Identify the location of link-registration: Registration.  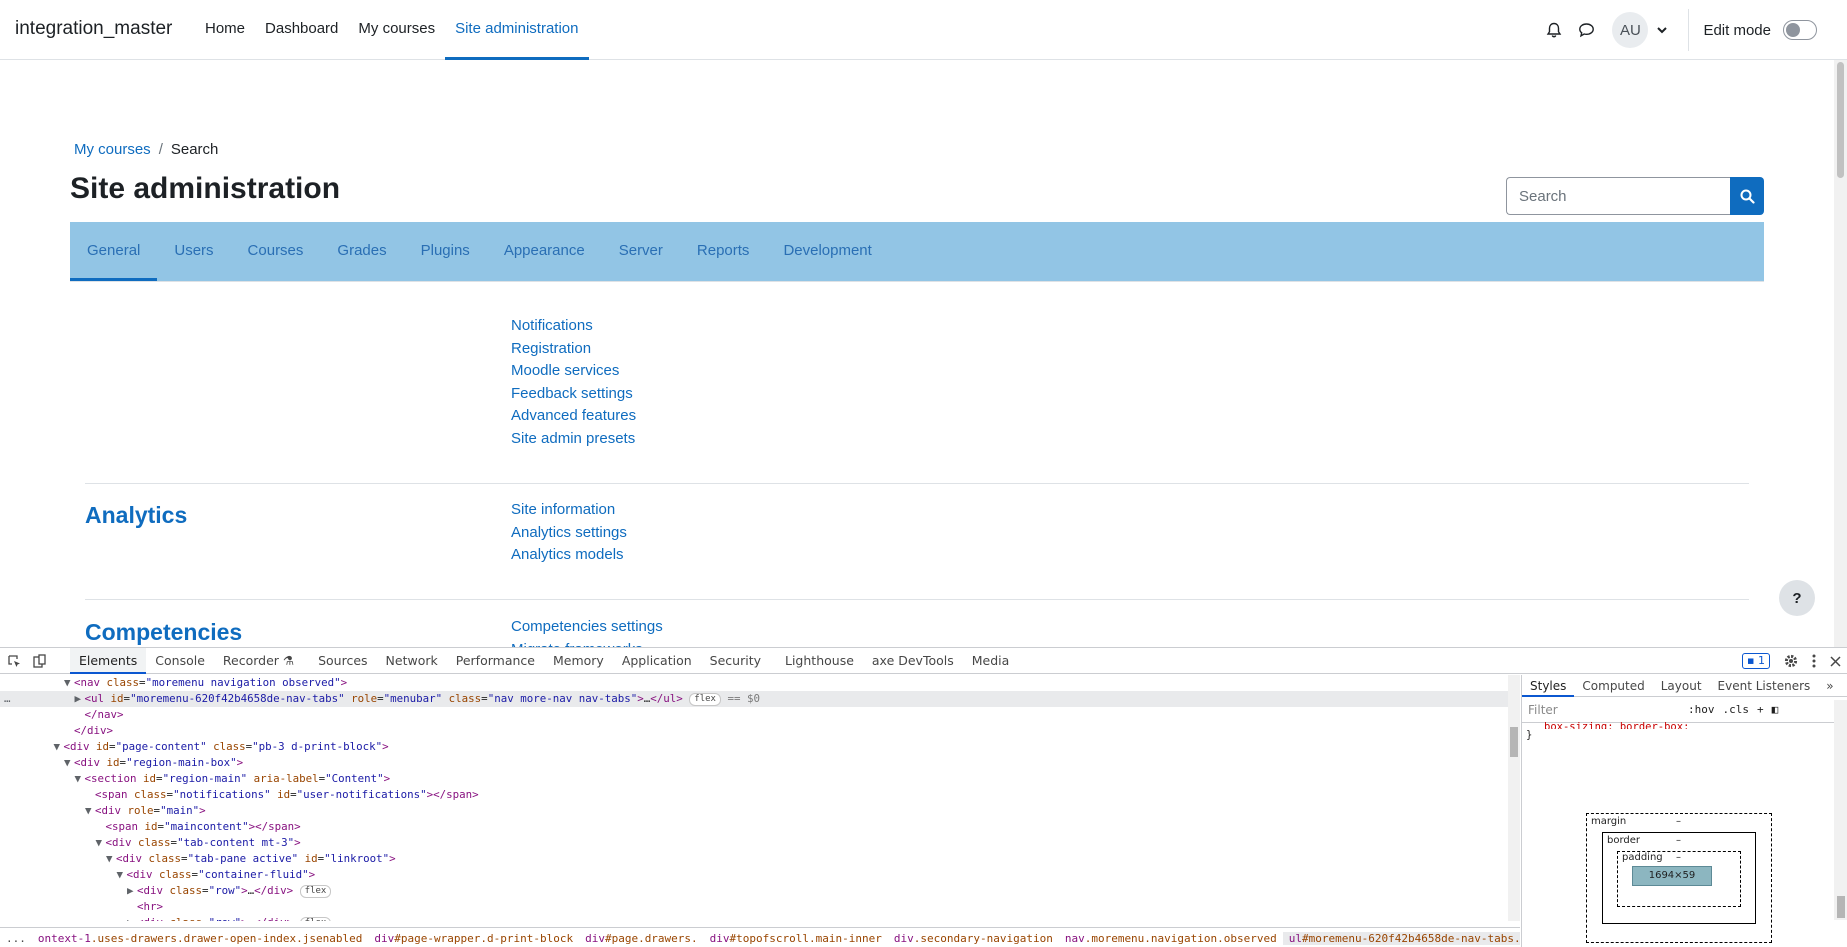
(573, 349).